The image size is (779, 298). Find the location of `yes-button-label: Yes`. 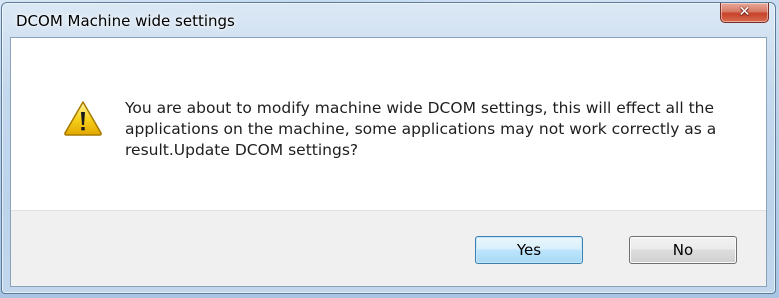

yes-button-label: Yes is located at coordinates (529, 250).